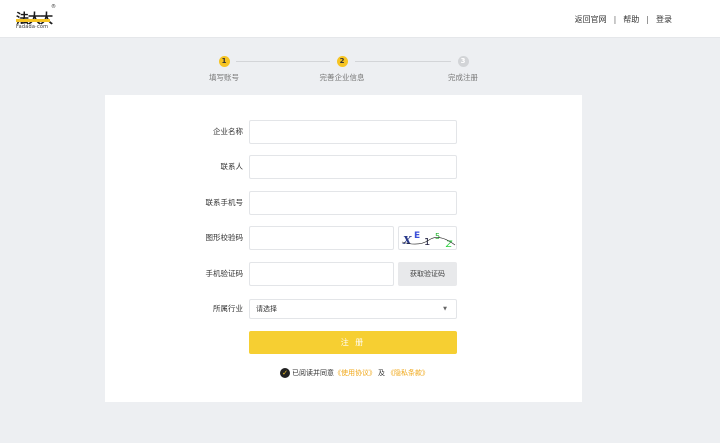 The width and height of the screenshot is (720, 443). Describe the element at coordinates (321, 238) in the screenshot. I see `captcha-input` at that location.